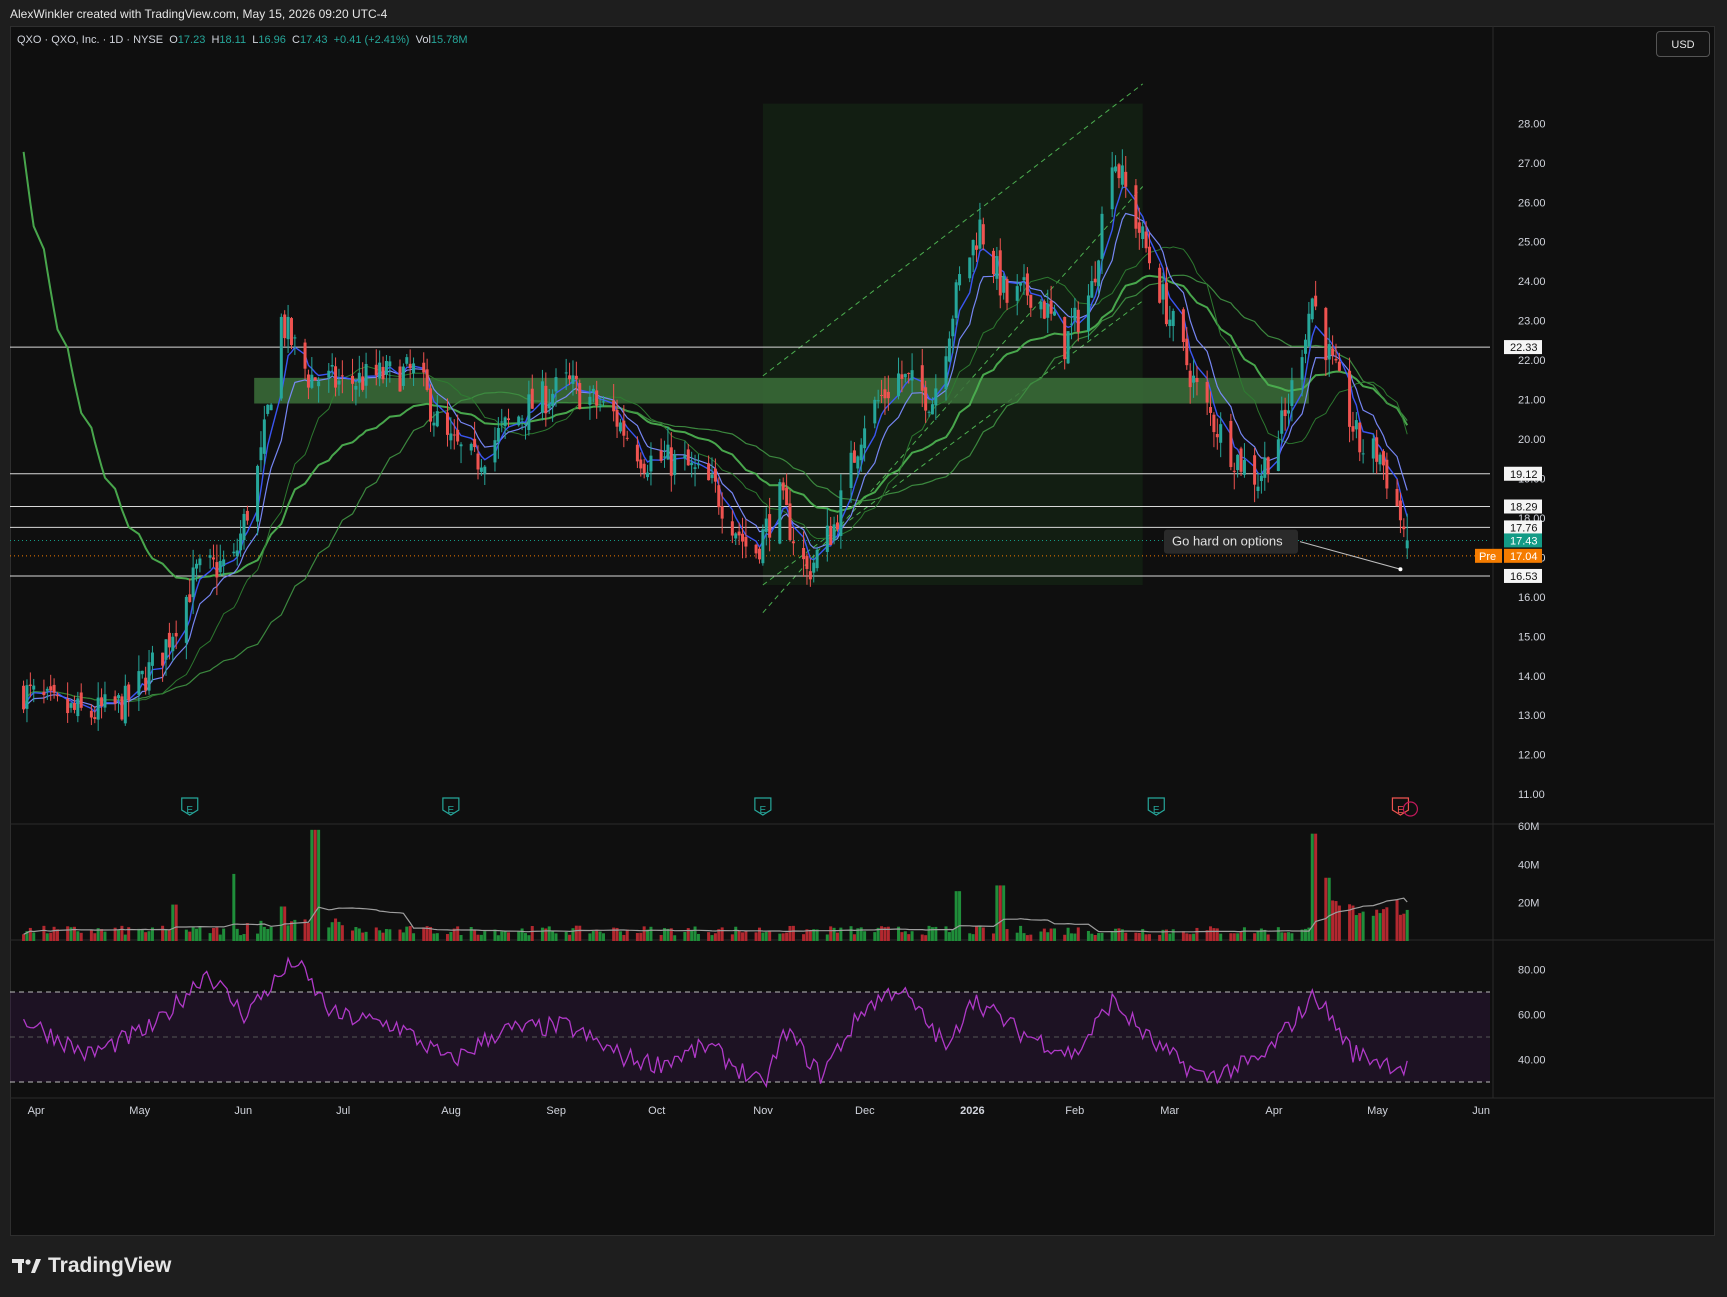  What do you see at coordinates (36, 1111) in the screenshot?
I see `time-axis-tick: Apr` at bounding box center [36, 1111].